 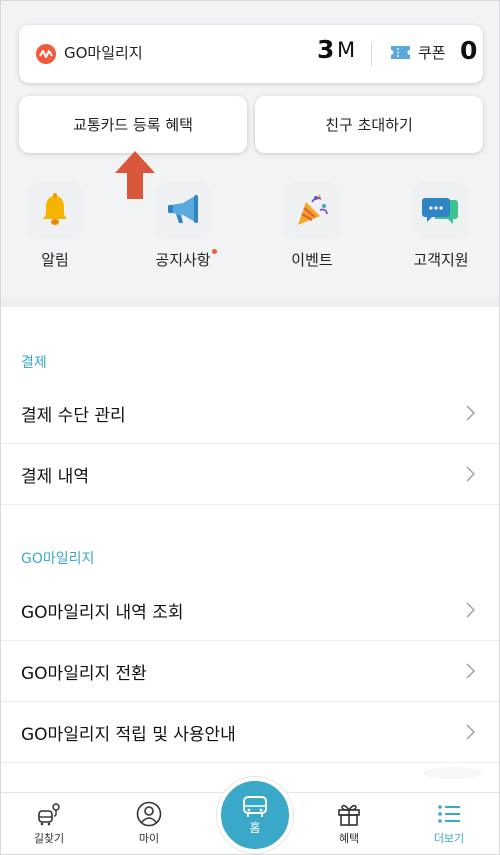 I want to click on chat-bubbles-icon, so click(x=441, y=210).